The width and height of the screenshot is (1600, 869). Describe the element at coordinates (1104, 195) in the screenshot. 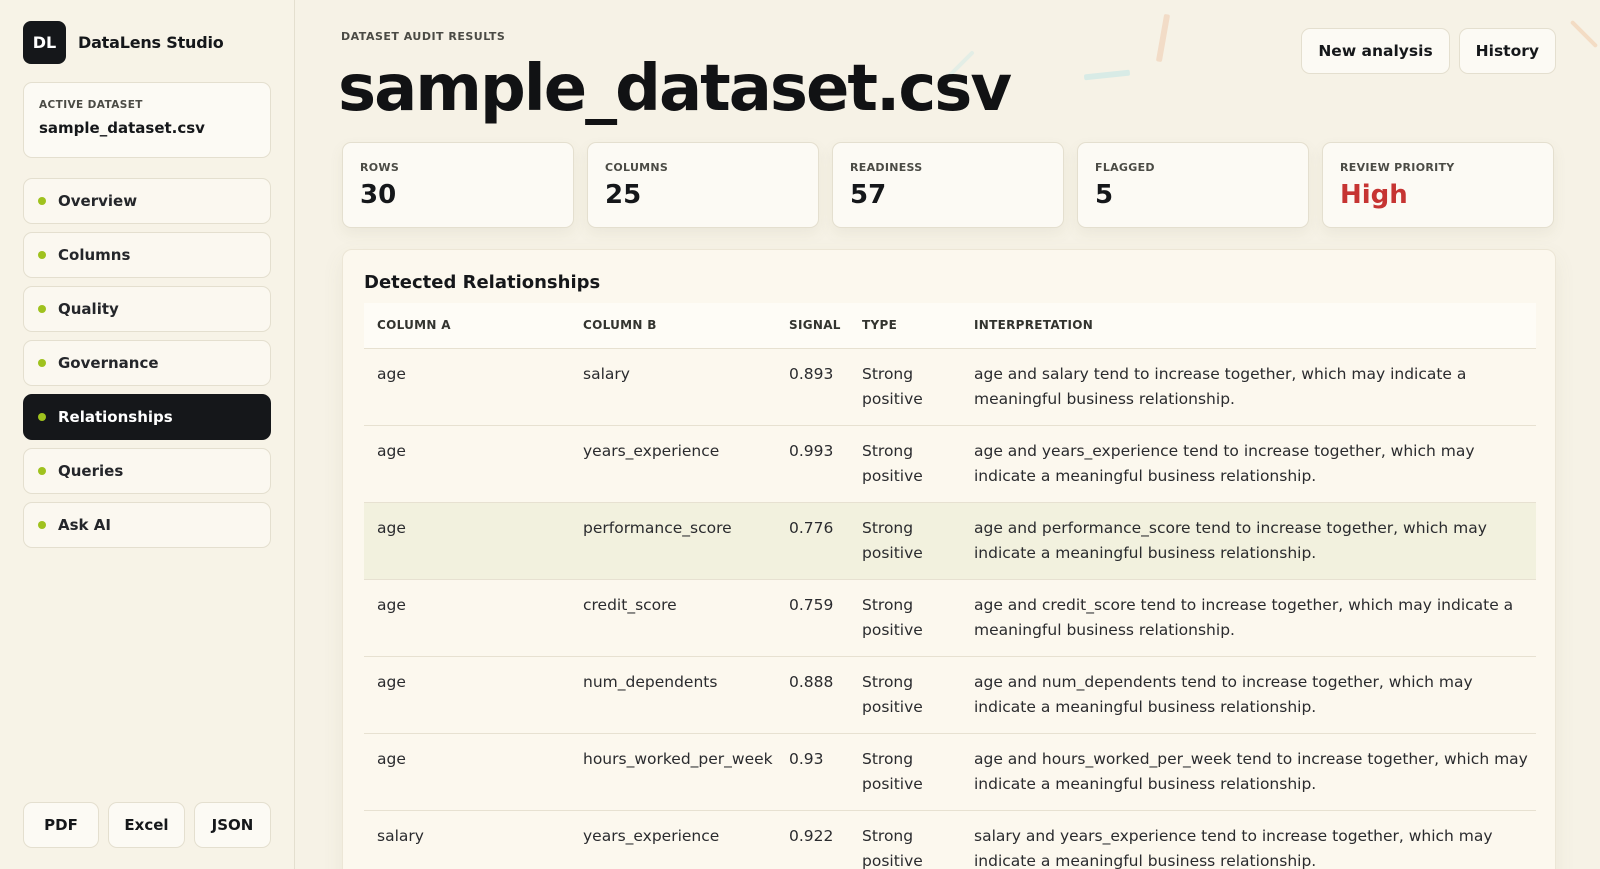

I see `stat-value: 5` at that location.